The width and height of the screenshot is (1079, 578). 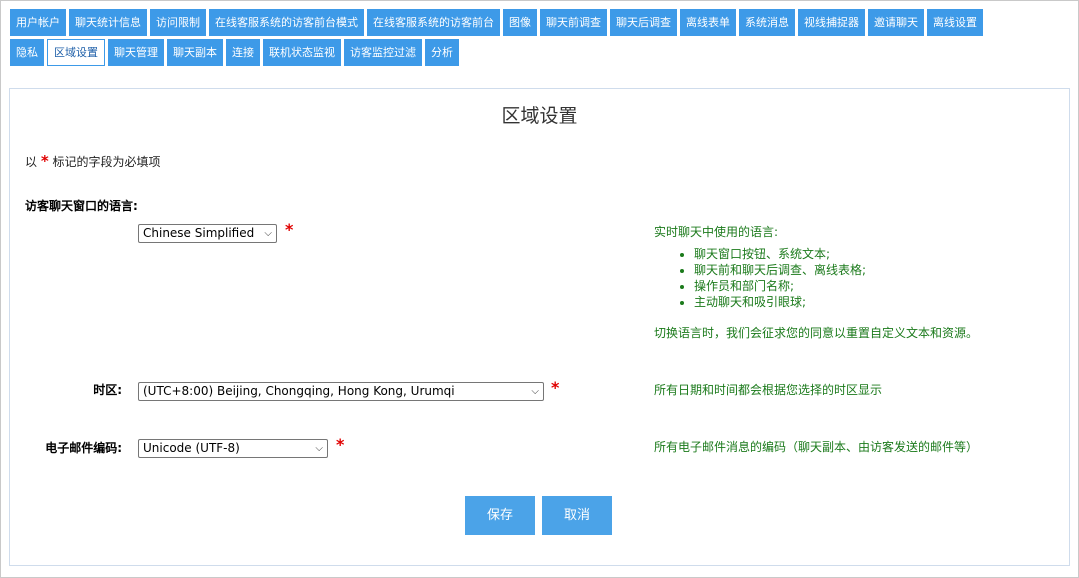 I want to click on email-encoding-help: 所有电子邮件消息的编码（聊天副本、由访客发送的邮件等）, so click(x=816, y=447).